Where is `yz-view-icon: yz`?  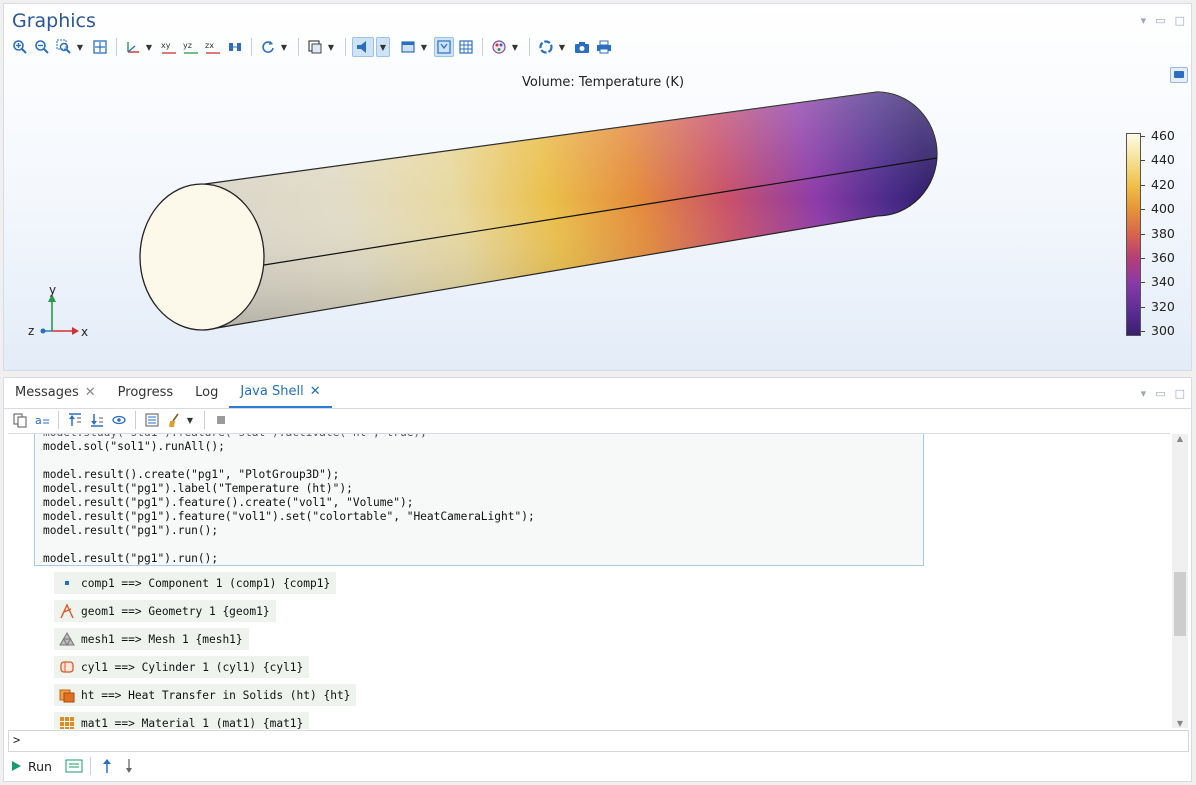
yz-view-icon: yz is located at coordinates (191, 47).